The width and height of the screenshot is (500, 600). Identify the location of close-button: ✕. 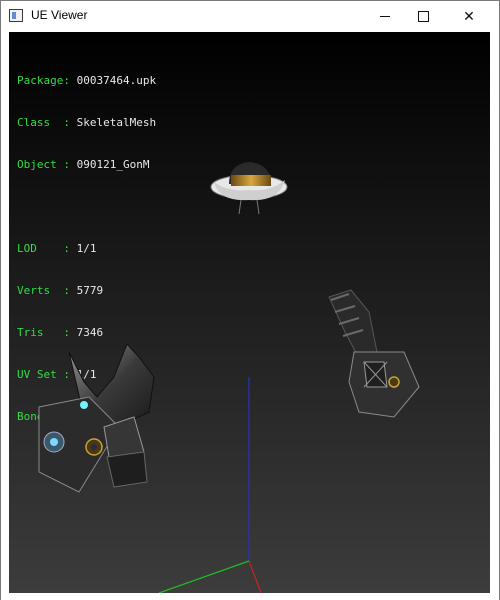
(469, 16).